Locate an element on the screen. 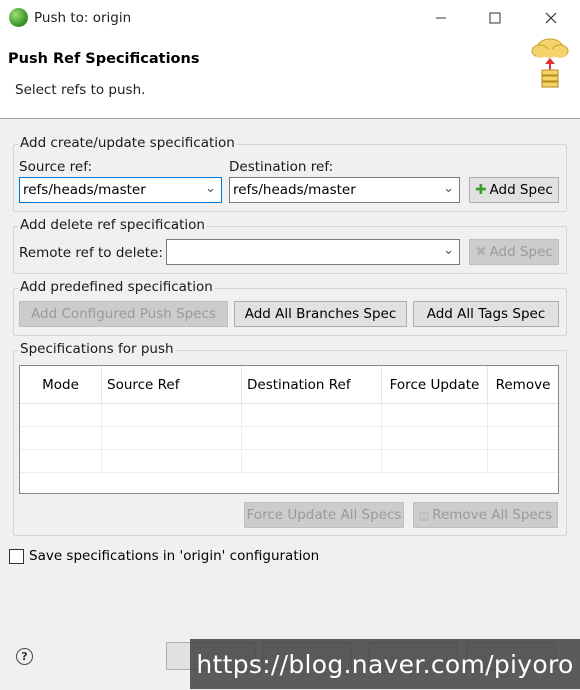  page-title: Push Ref Specifications is located at coordinates (104, 59).